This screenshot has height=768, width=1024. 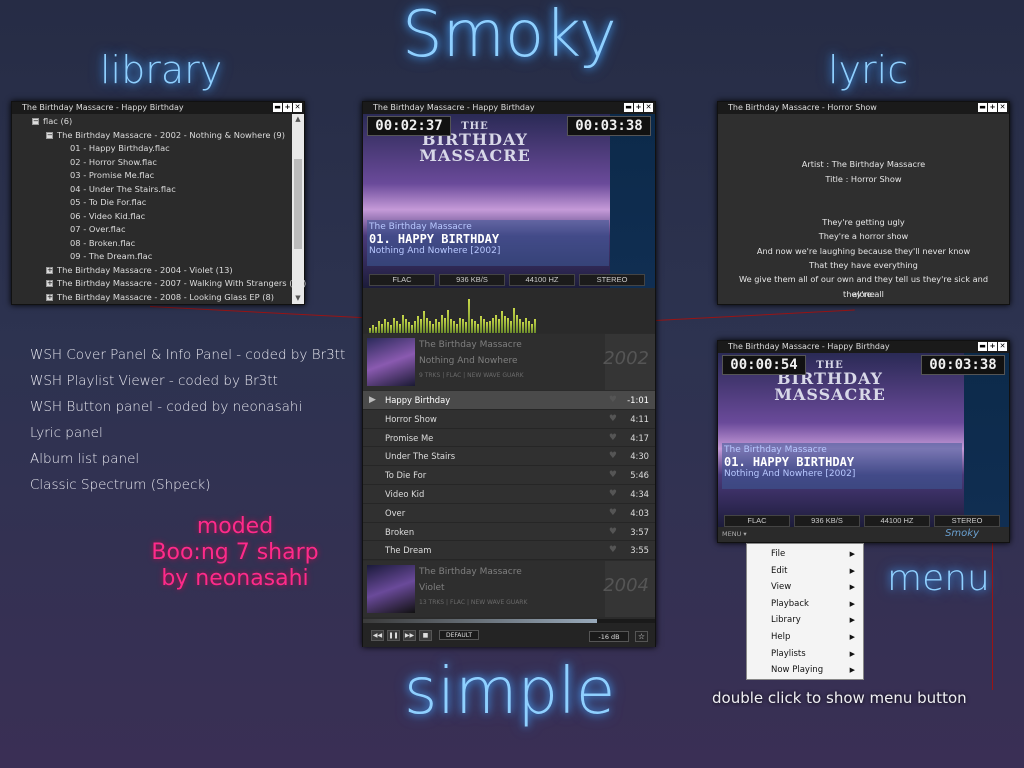 I want to click on menu-item-now-playing: Now Playing ▶, so click(x=805, y=670).